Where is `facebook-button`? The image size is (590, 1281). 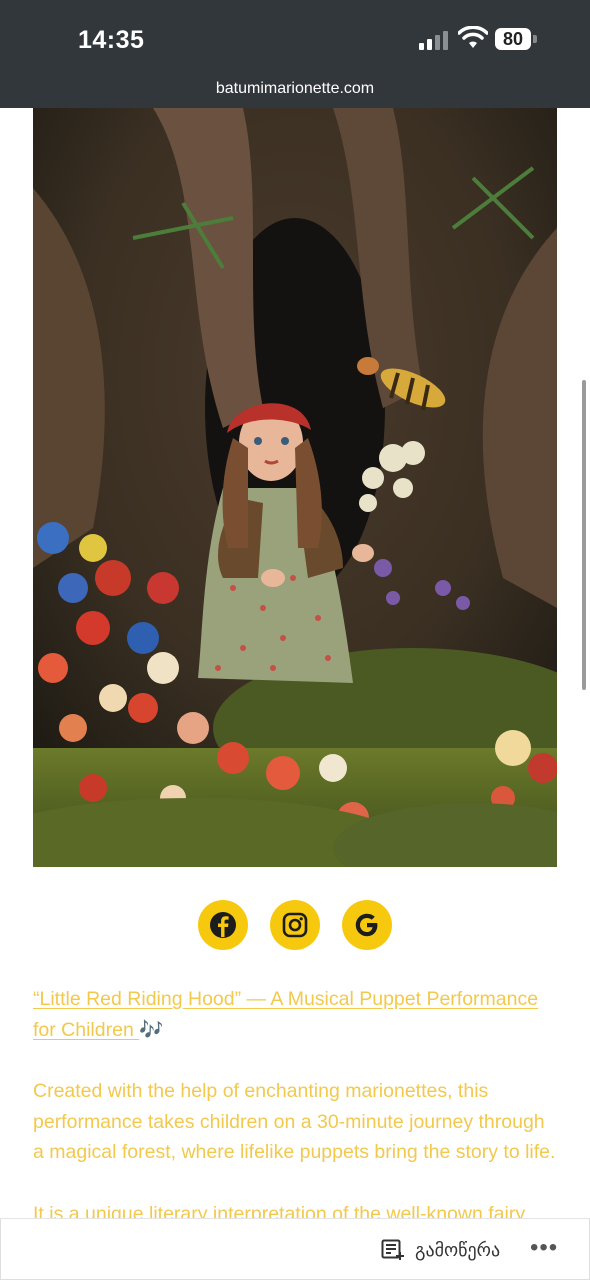 facebook-button is located at coordinates (223, 925).